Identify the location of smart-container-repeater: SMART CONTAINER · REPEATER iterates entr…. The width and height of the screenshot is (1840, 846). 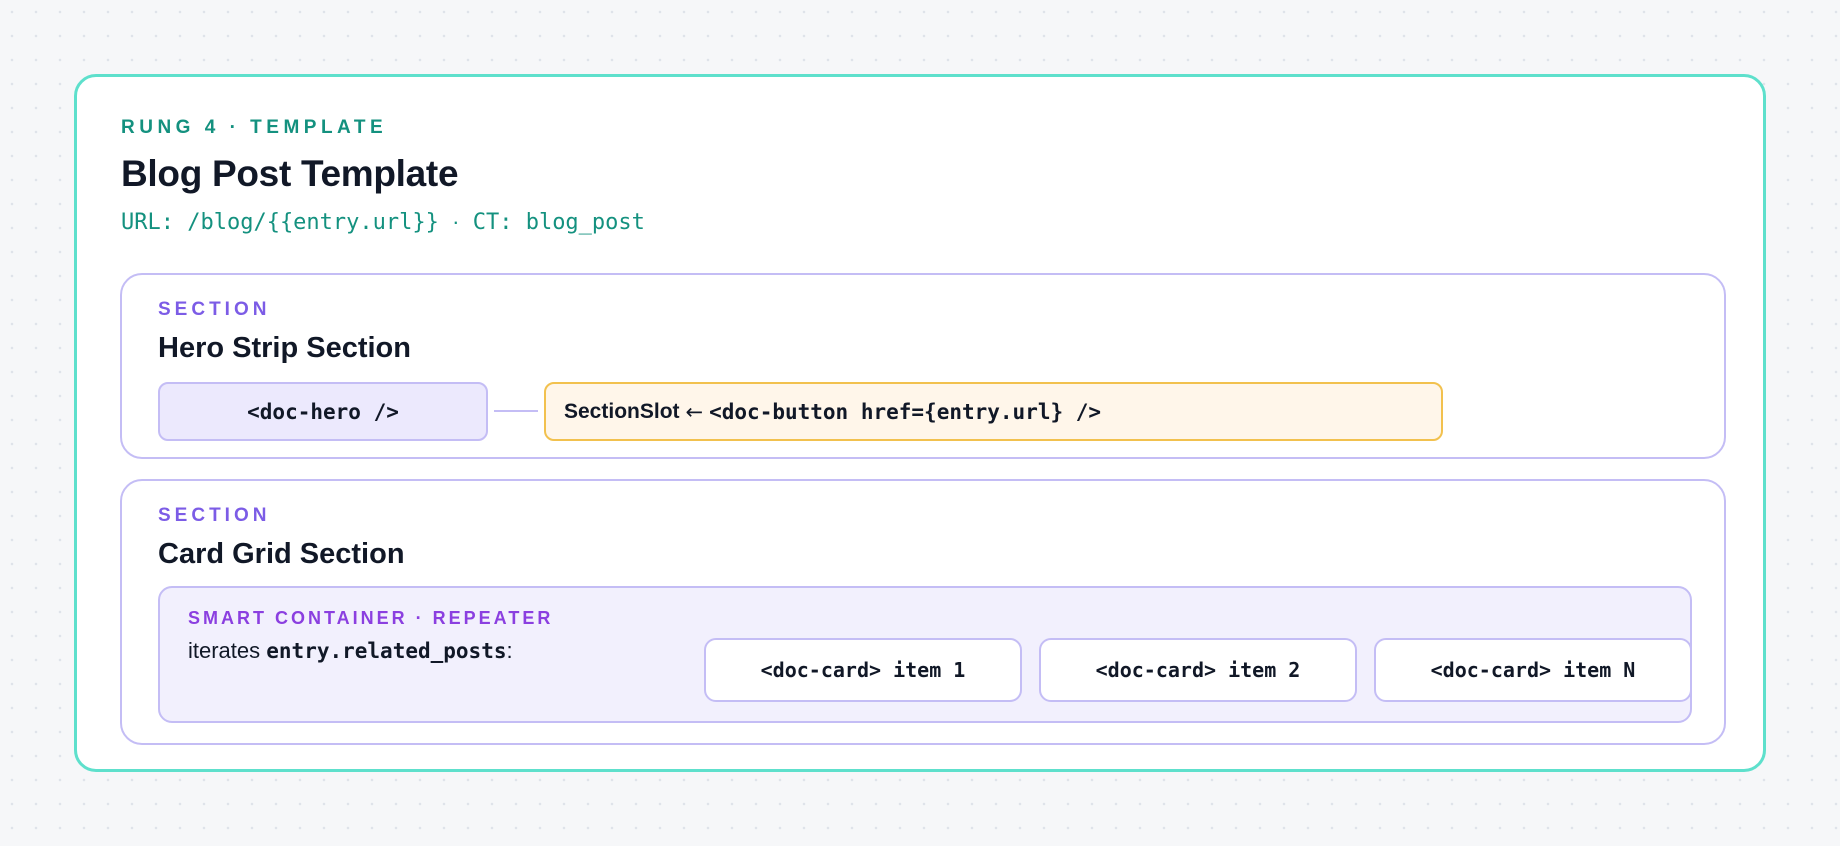
(925, 654).